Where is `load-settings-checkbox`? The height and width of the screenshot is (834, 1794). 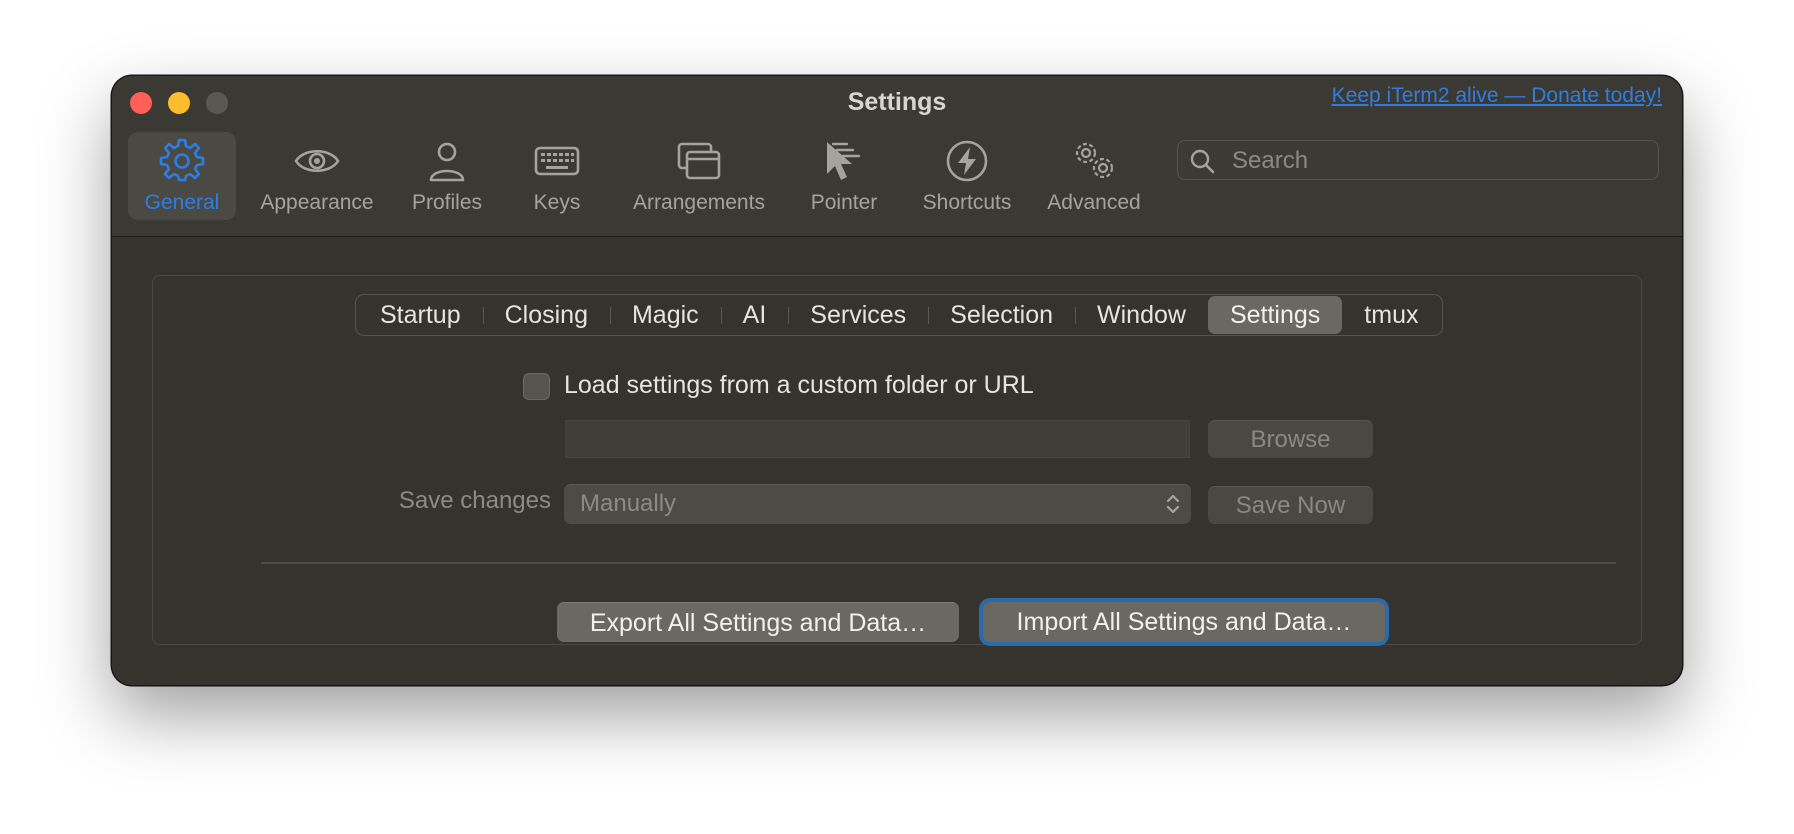
load-settings-checkbox is located at coordinates (536, 386).